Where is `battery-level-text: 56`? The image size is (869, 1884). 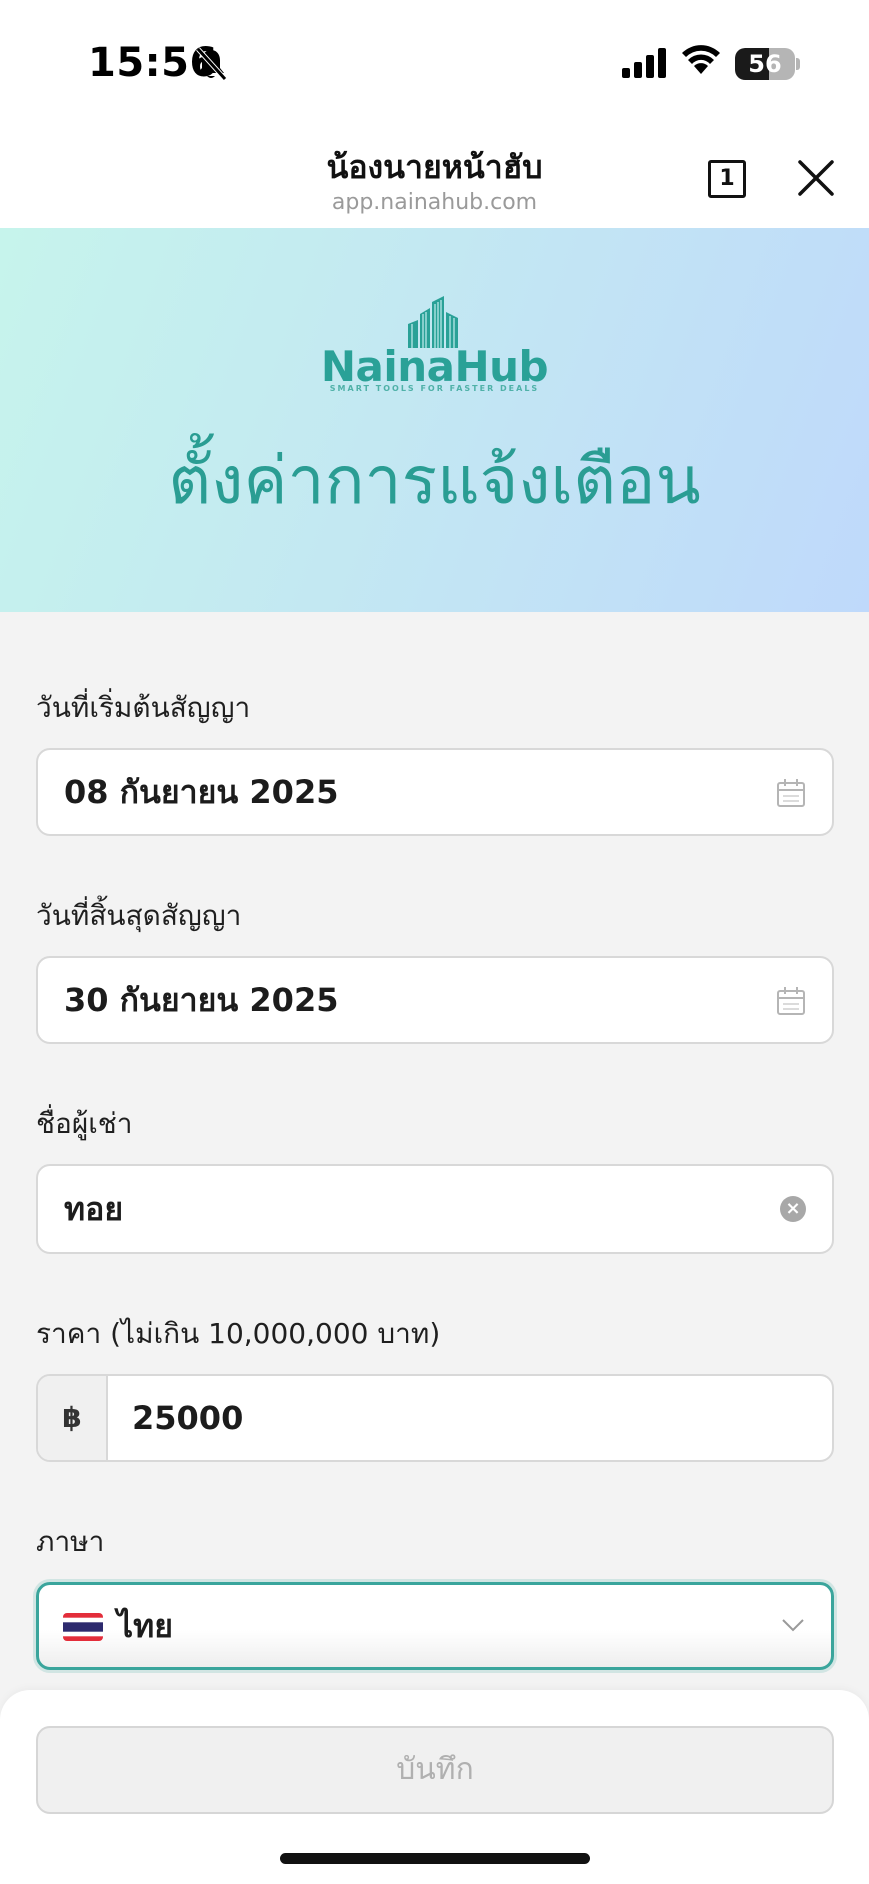 battery-level-text: 56 is located at coordinates (765, 64).